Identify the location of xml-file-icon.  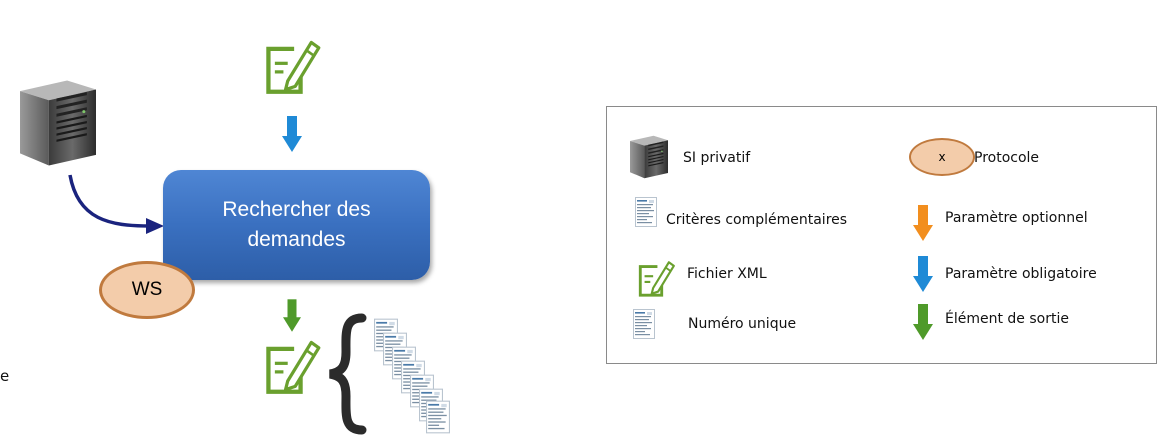
(656, 279).